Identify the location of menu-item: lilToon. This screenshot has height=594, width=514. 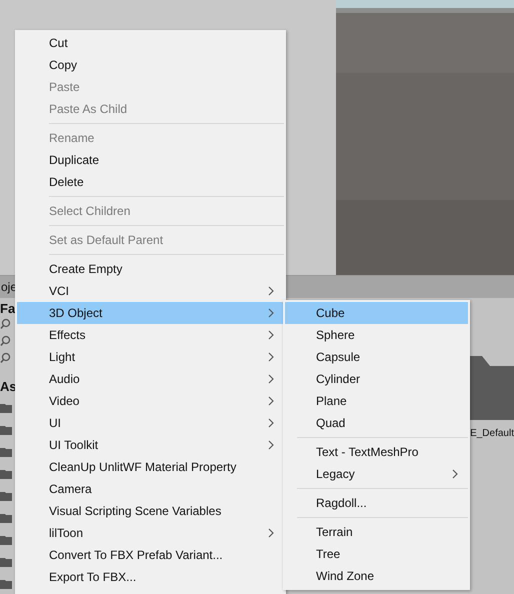
(150, 533).